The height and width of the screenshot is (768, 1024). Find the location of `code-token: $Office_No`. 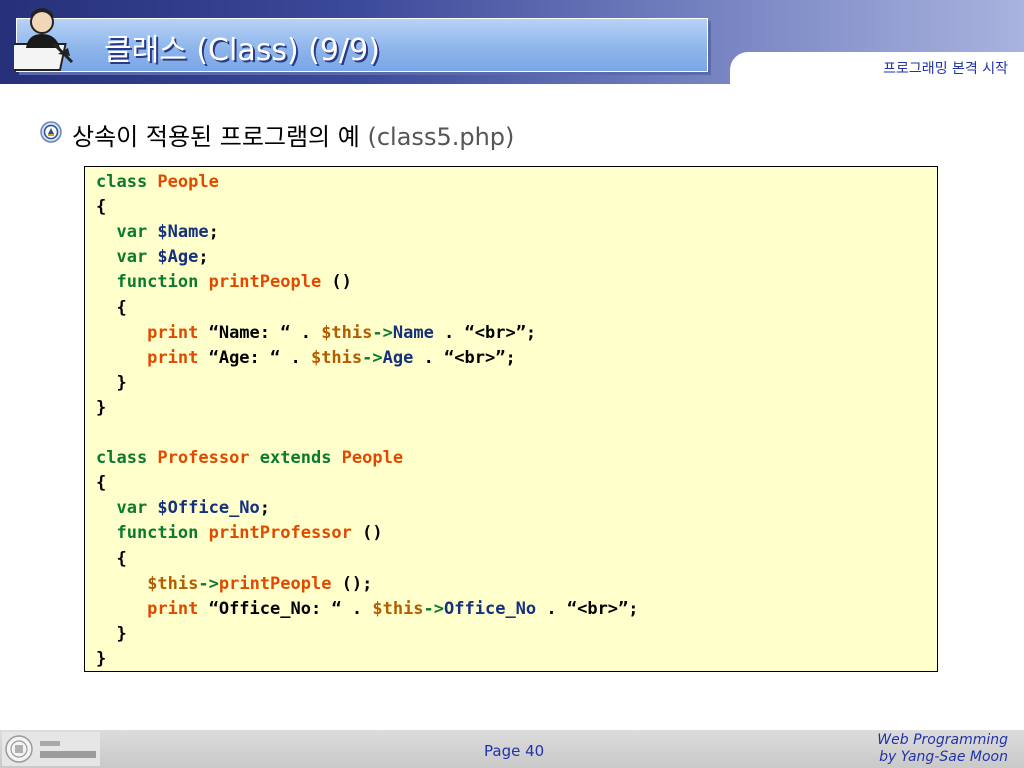

code-token: $Office_No is located at coordinates (208, 508).